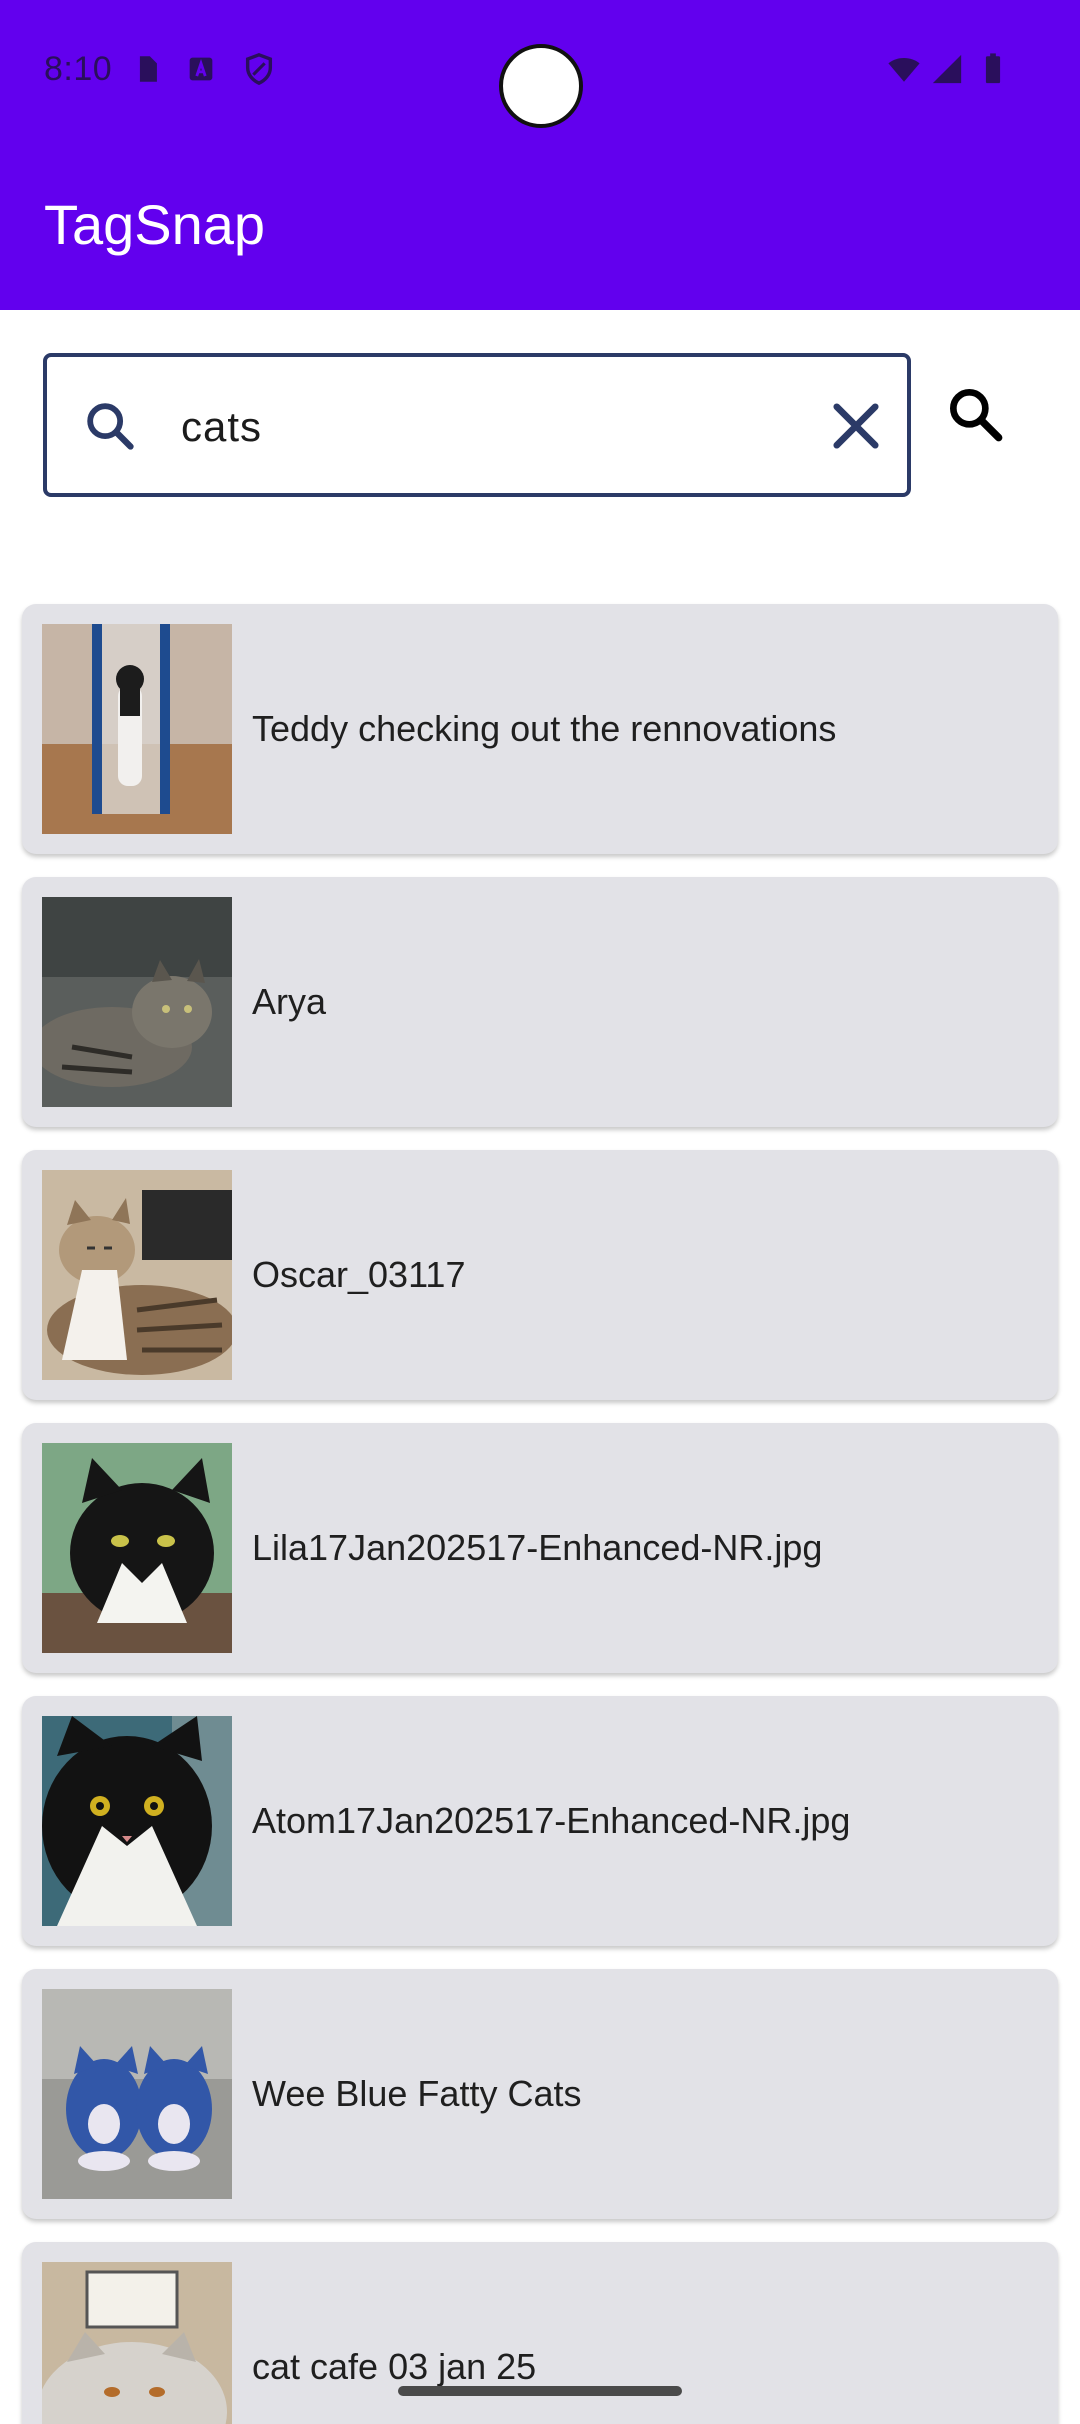 The height and width of the screenshot is (2424, 1080). Describe the element at coordinates (137, 2343) in the screenshot. I see `cat-photo-cafe` at that location.